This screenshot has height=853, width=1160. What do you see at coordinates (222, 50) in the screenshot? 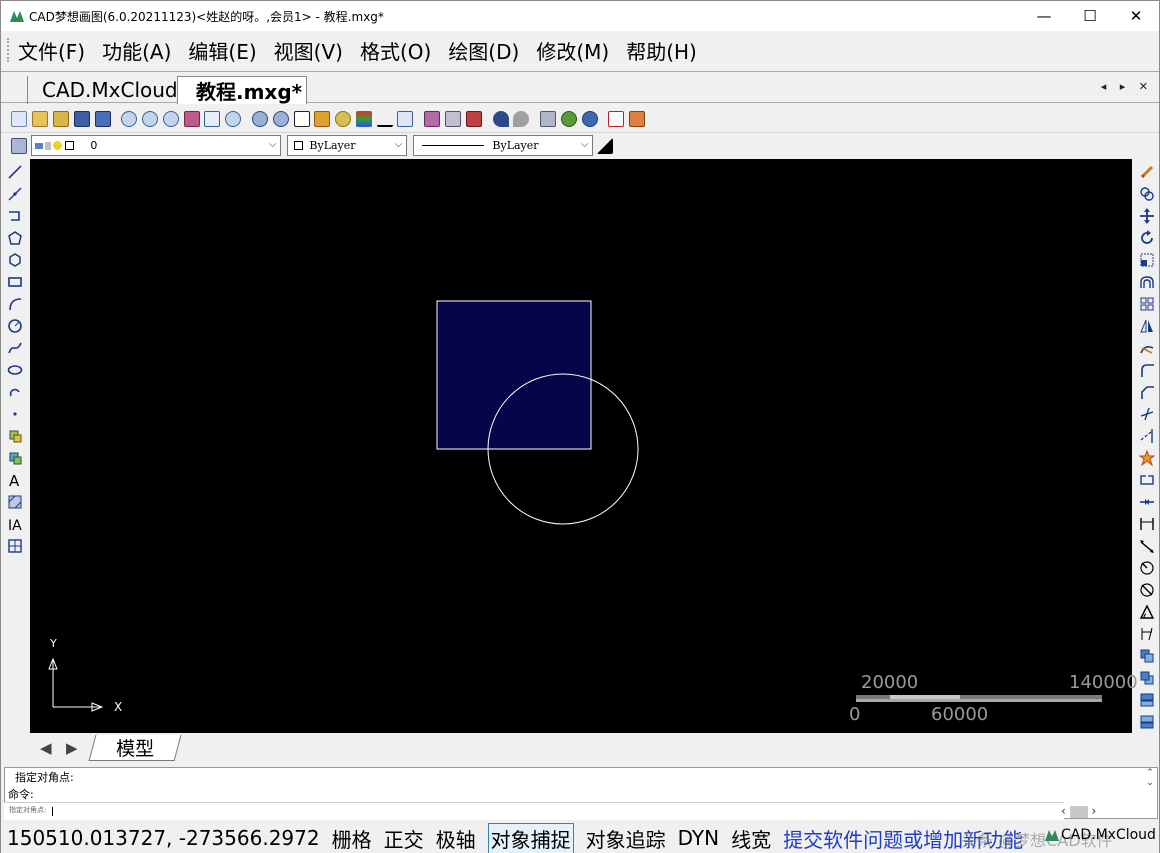
I see `menu-edit: 编辑(E)` at bounding box center [222, 50].